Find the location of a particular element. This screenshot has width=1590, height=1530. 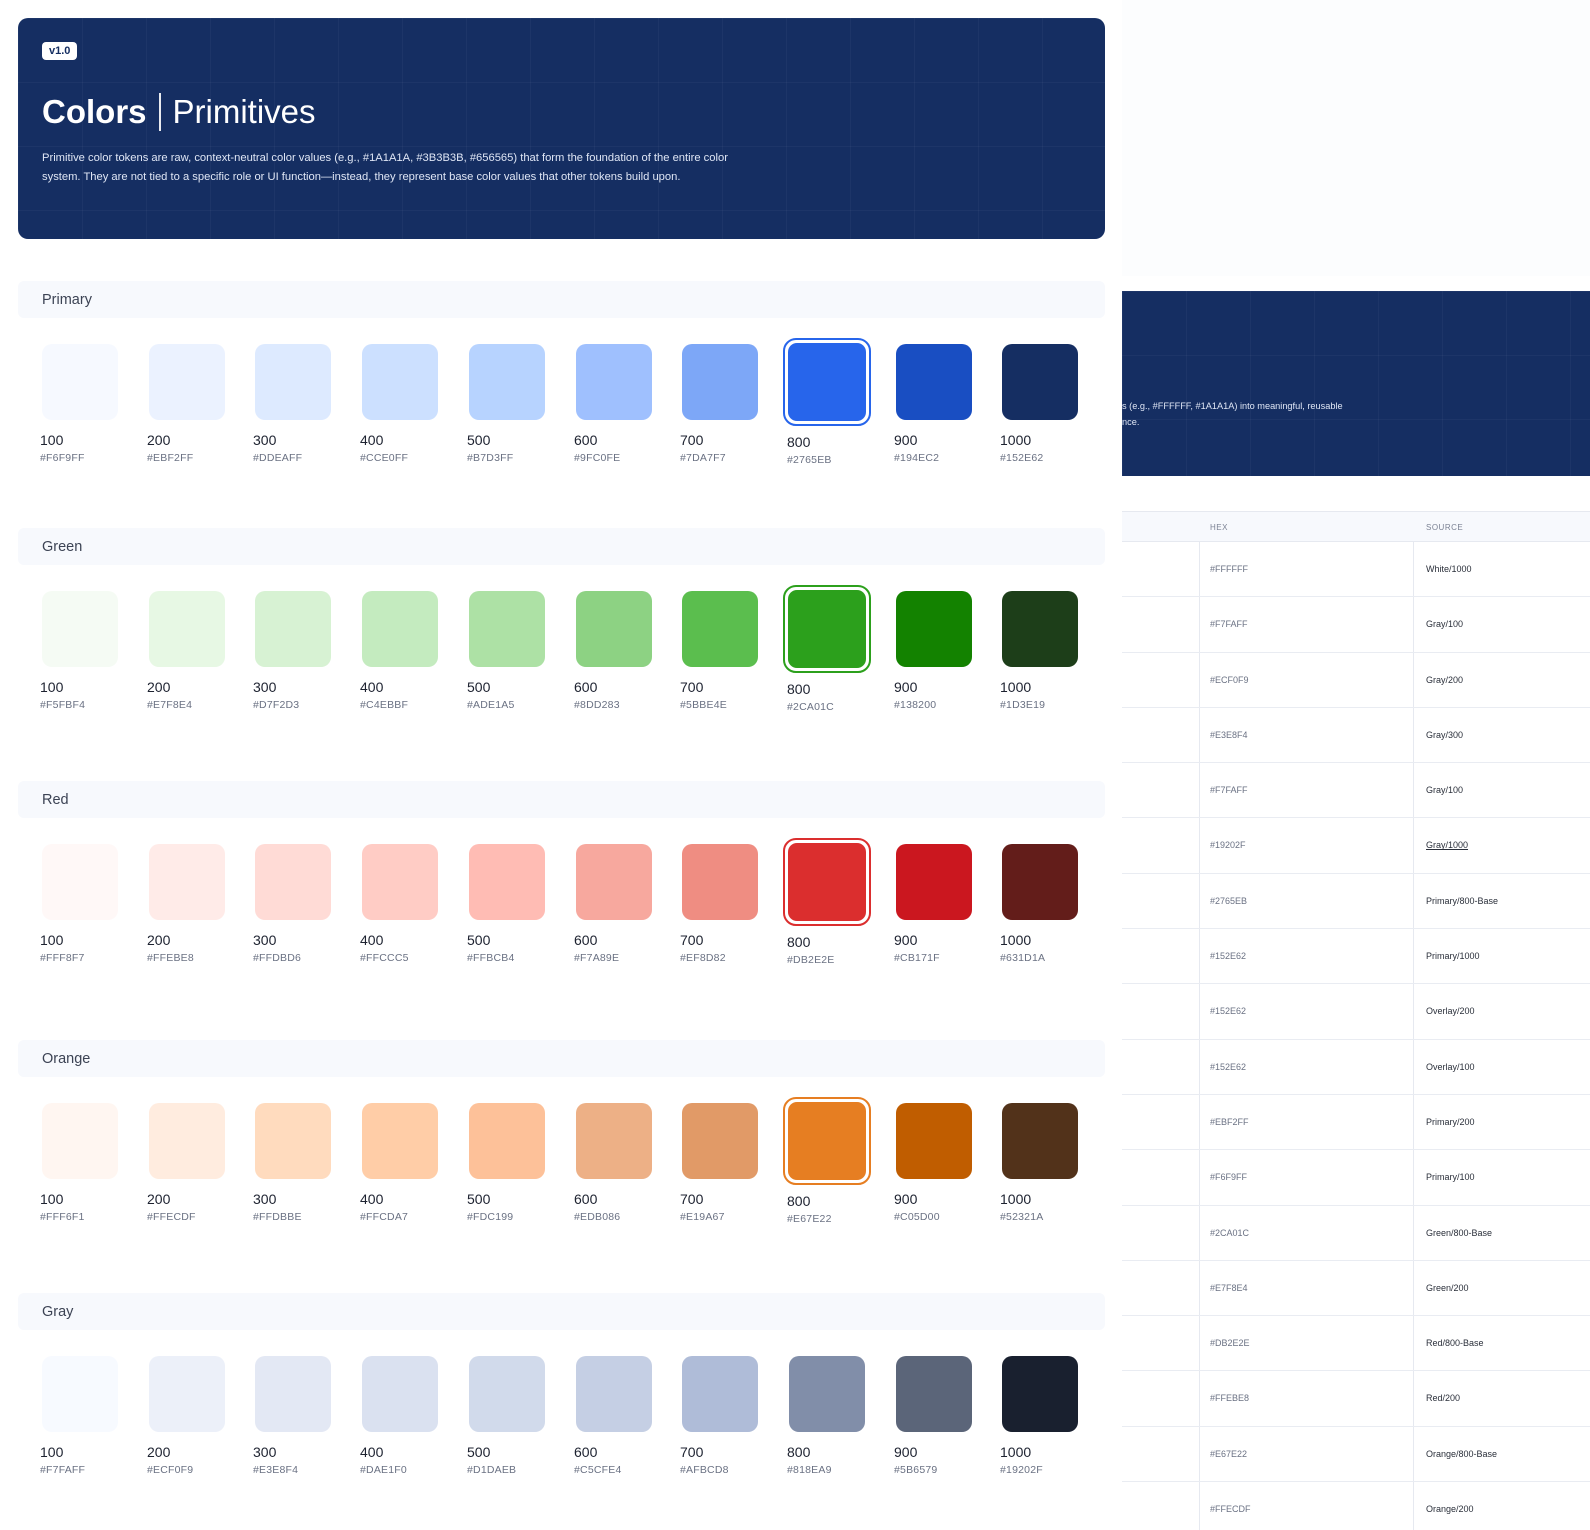

color-swatch: 500 #FFBCB4 is located at coordinates (507, 903).